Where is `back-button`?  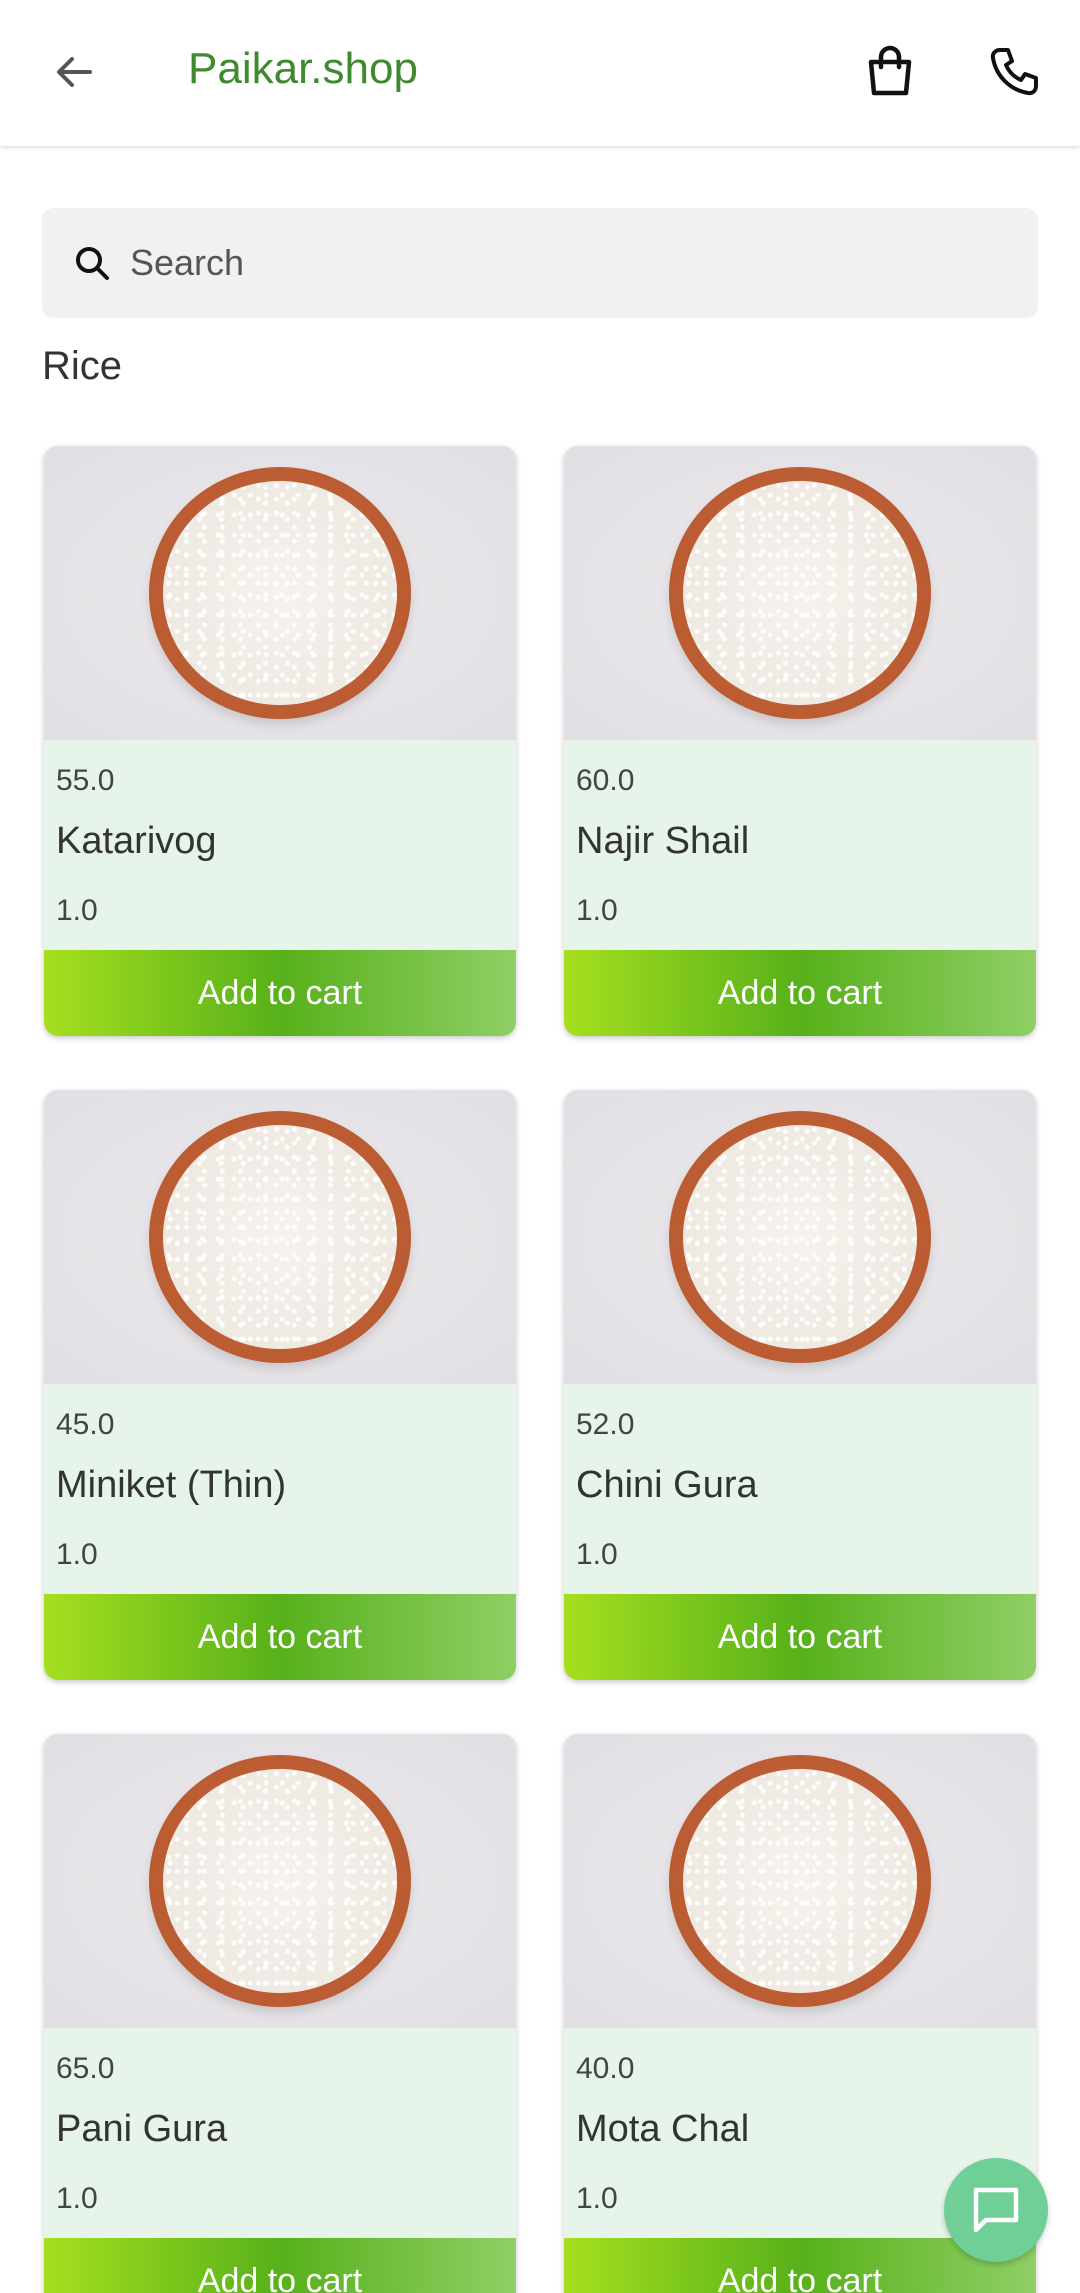
back-button is located at coordinates (74, 72).